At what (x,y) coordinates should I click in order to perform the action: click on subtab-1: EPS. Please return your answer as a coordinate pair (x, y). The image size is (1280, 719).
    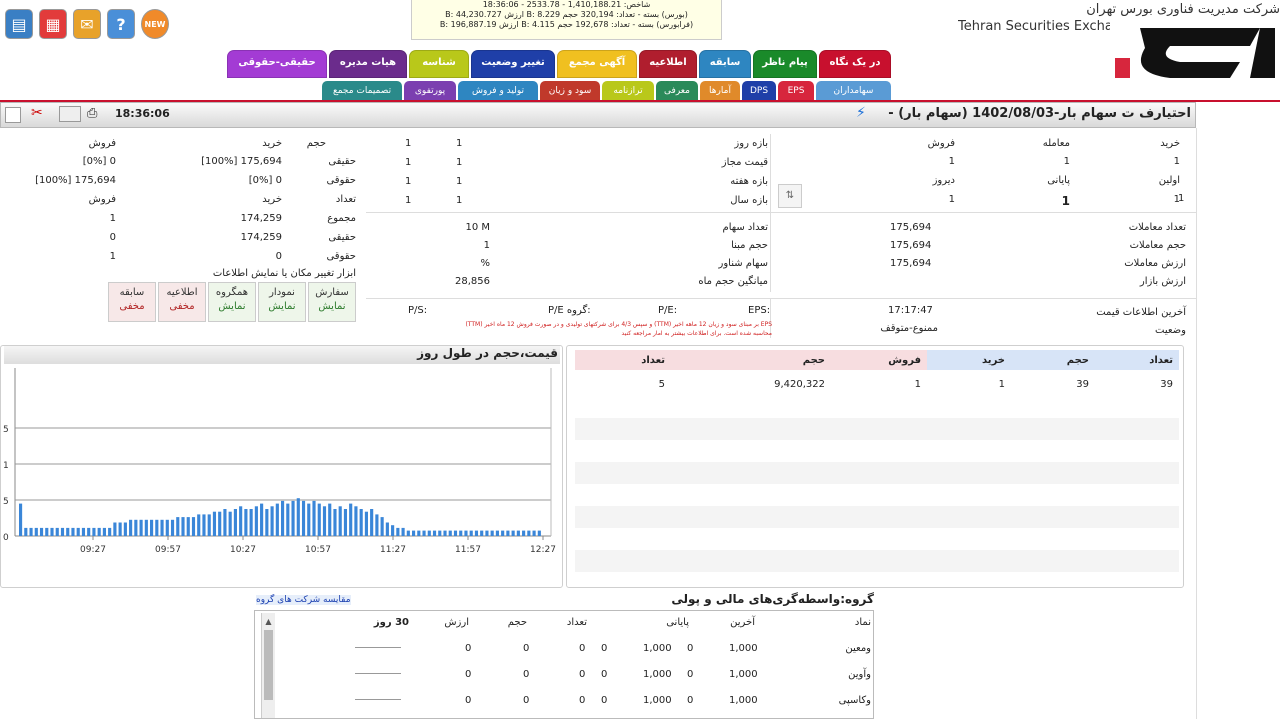
    Looking at the image, I should click on (796, 91).